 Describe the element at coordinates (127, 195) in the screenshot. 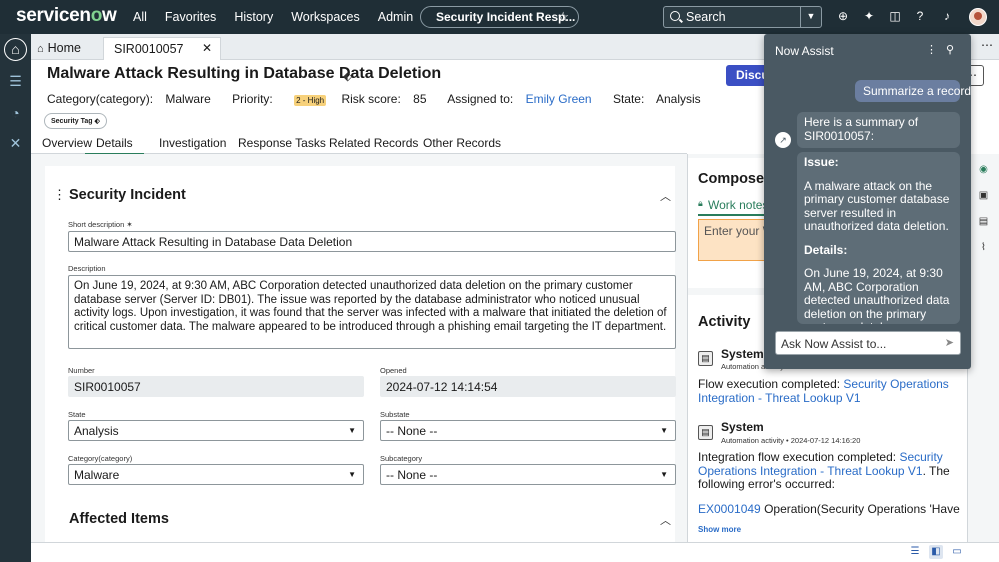

I see `section-title: Security Incident` at that location.